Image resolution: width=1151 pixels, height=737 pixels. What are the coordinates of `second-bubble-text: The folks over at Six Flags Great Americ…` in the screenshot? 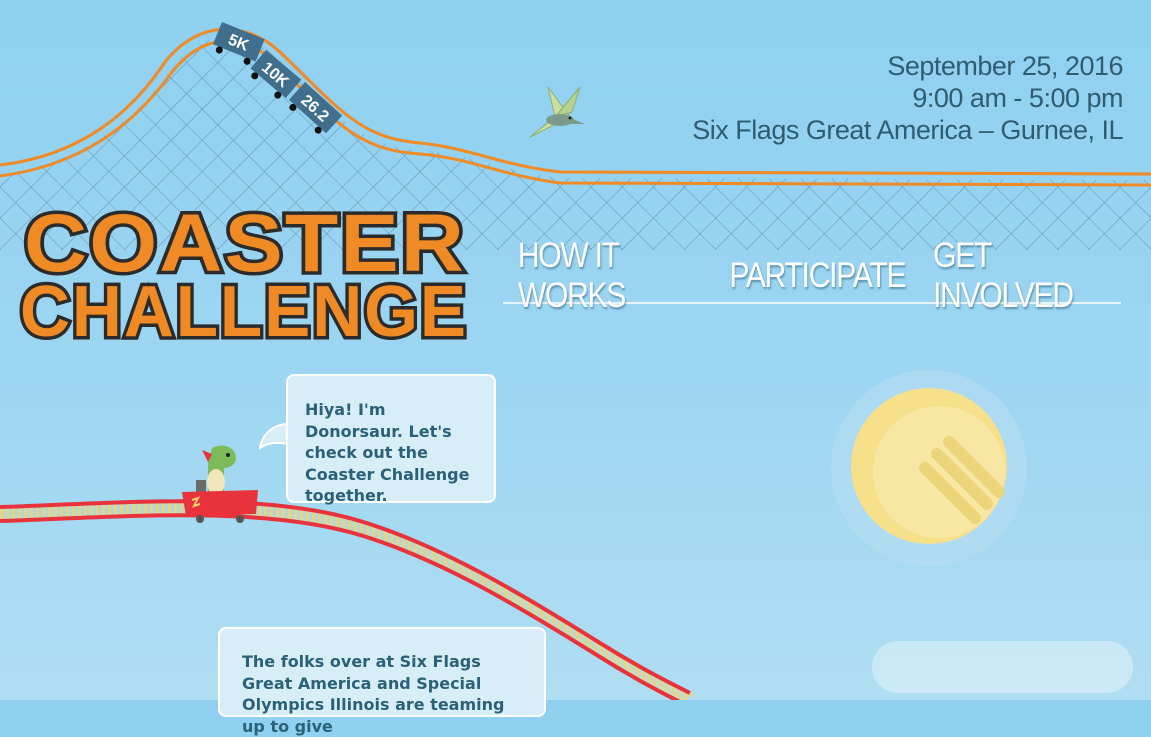 It's located at (373, 694).